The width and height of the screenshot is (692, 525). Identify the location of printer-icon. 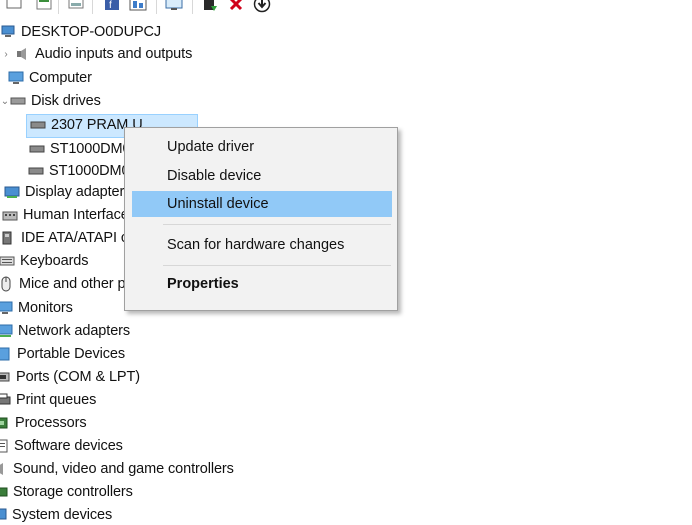
(5, 400).